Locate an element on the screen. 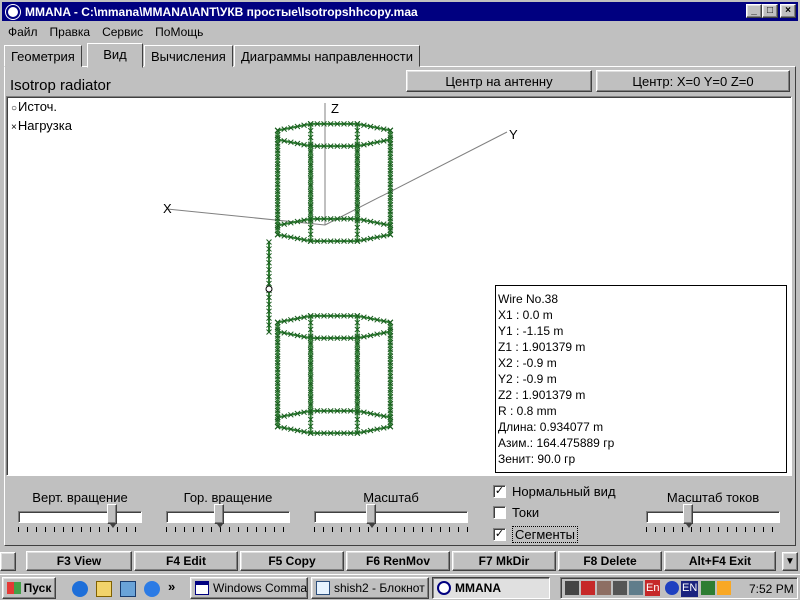  menu-help: ПоМощь is located at coordinates (179, 32).